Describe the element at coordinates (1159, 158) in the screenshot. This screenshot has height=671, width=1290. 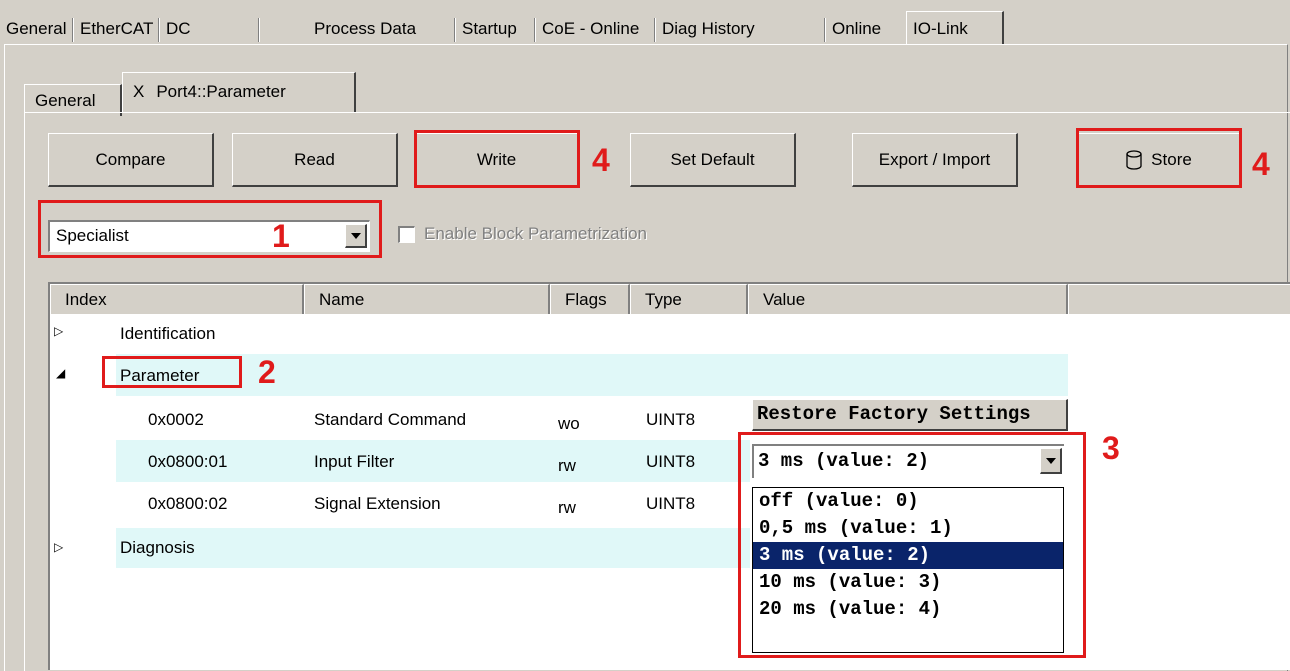
I see `highlight-store` at that location.